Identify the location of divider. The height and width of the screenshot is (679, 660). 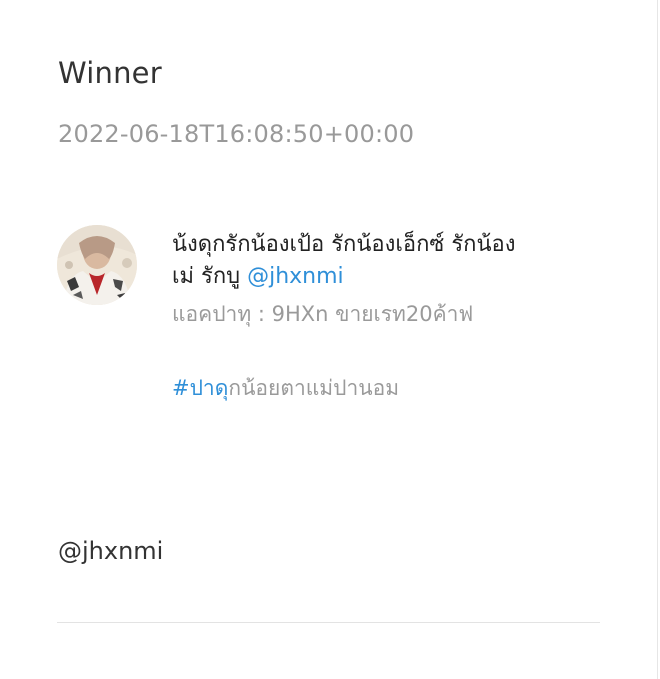
(328, 622).